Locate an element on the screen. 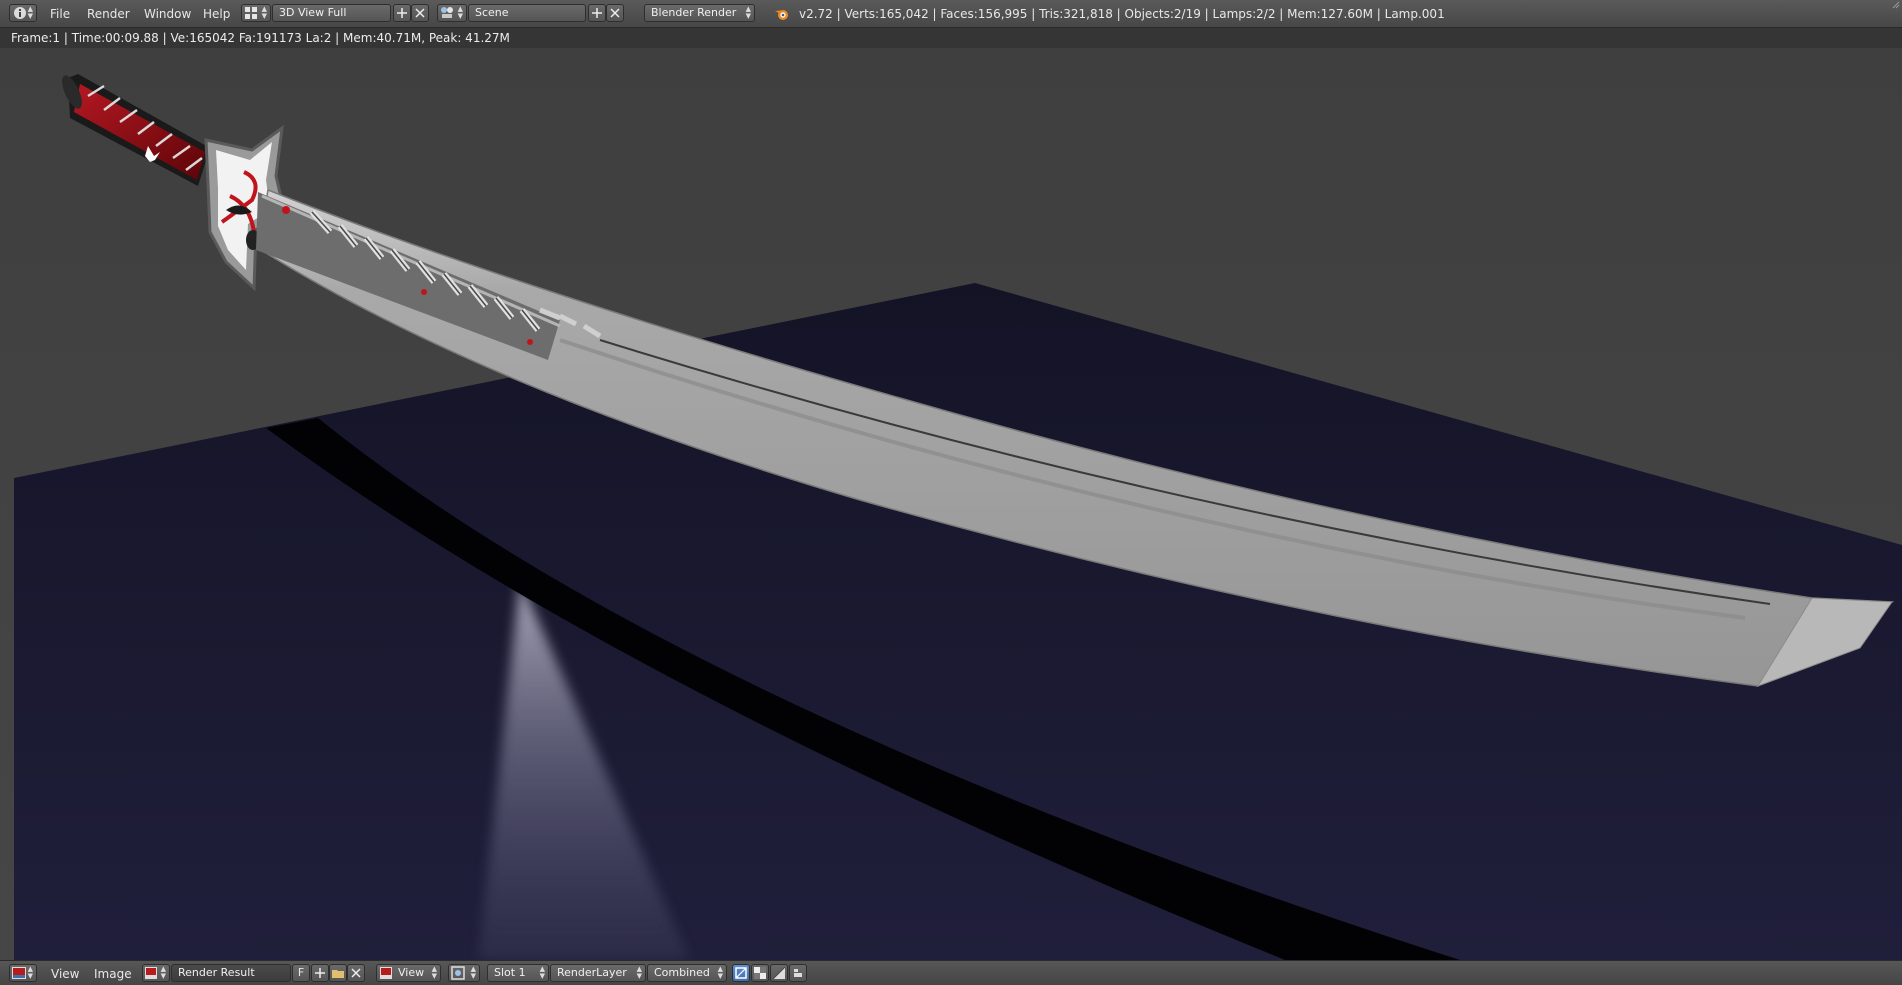 The image size is (1902, 985). render-layer-dropdown: RenderLayer ▲ ▼ is located at coordinates (598, 973).